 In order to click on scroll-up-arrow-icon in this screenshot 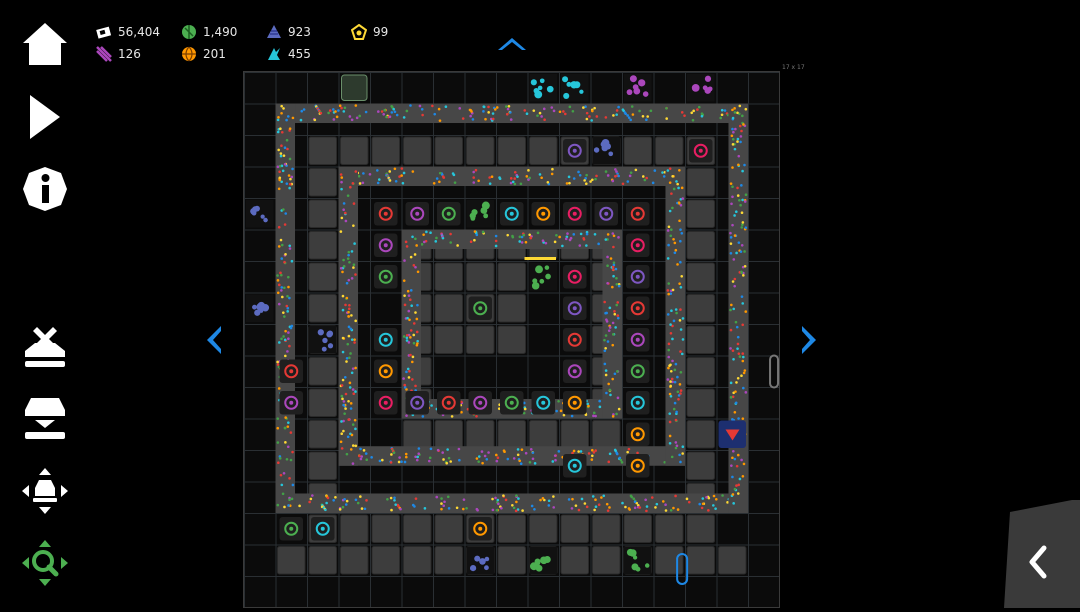, I will do `click(512, 44)`.